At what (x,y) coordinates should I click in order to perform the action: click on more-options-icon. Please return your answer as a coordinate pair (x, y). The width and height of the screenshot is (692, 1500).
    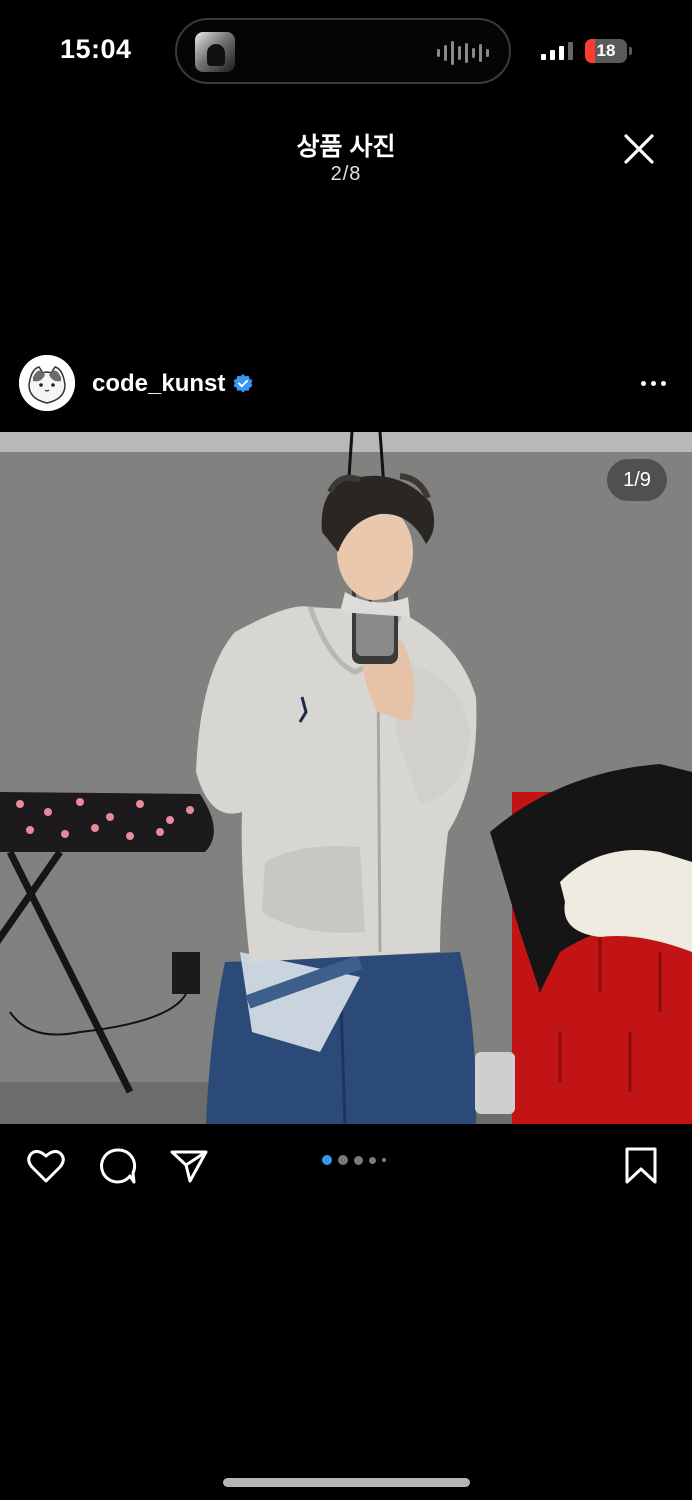
    Looking at the image, I should click on (643, 383).